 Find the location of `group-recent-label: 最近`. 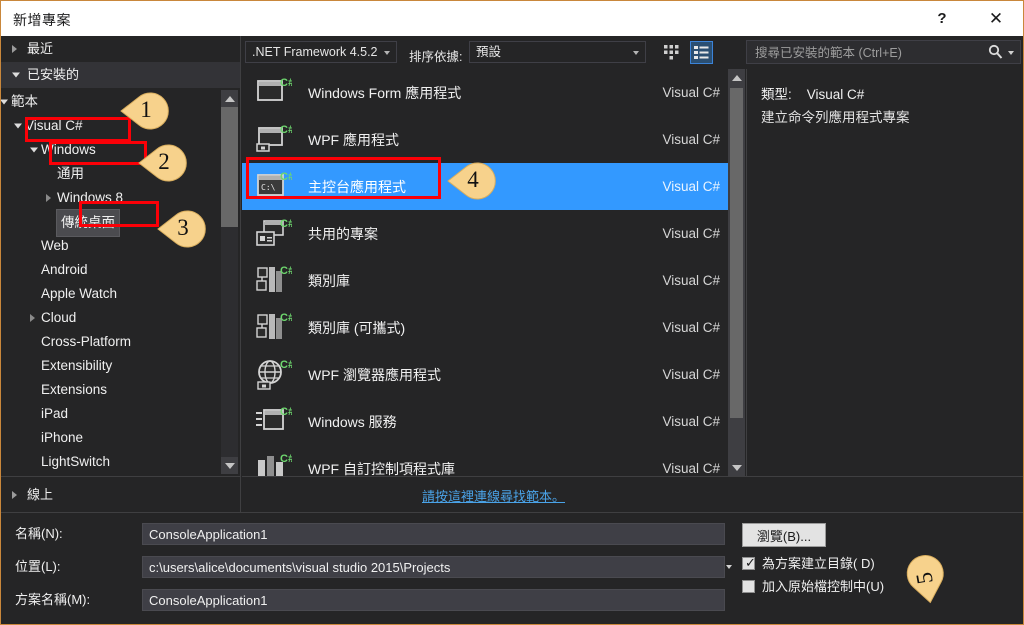

group-recent-label: 最近 is located at coordinates (40, 48).